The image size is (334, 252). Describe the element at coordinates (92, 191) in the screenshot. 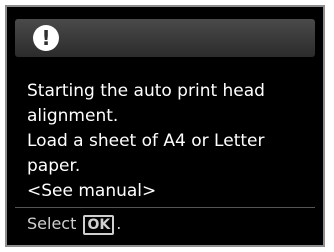

I see `see-manual-text: <See manual>` at that location.